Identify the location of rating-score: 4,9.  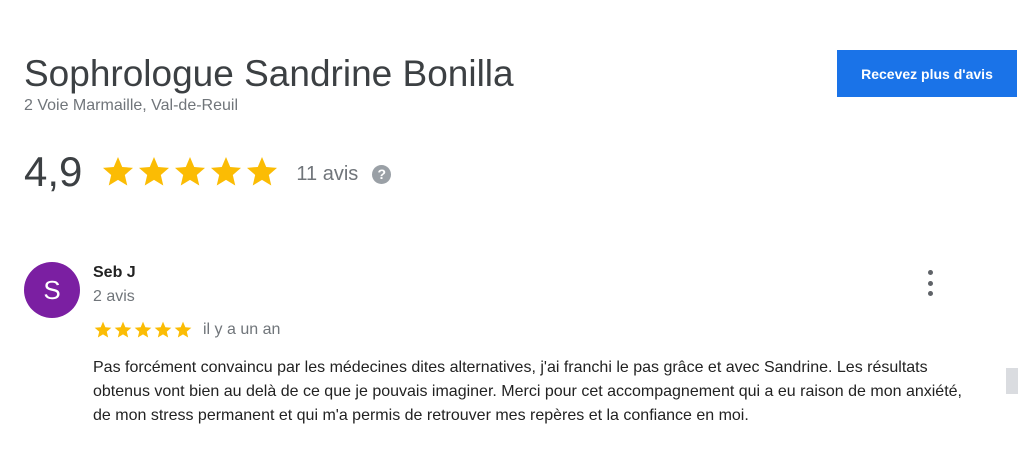
(53, 171).